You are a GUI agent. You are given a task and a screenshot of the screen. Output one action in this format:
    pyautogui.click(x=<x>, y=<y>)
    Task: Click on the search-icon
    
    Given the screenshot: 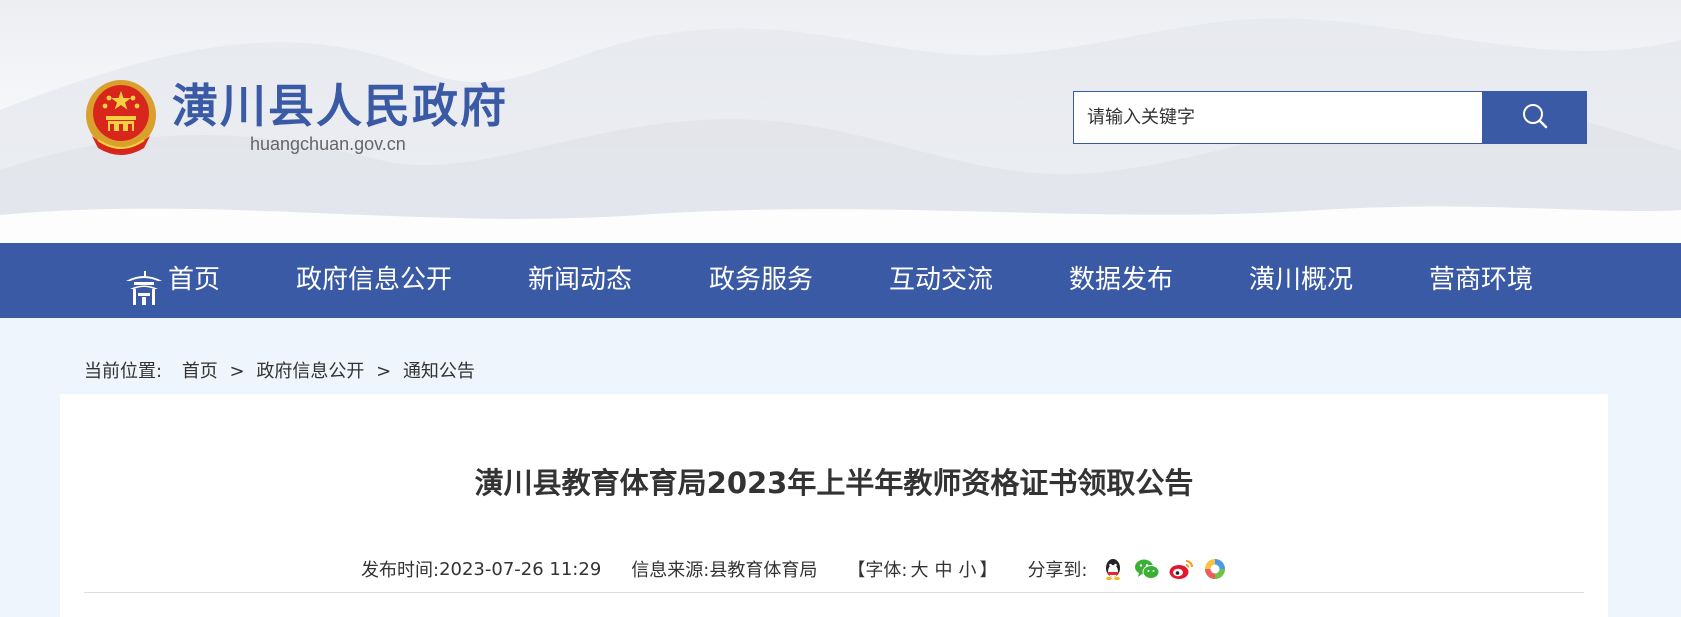 What is the action you would take?
    pyautogui.click(x=1535, y=117)
    